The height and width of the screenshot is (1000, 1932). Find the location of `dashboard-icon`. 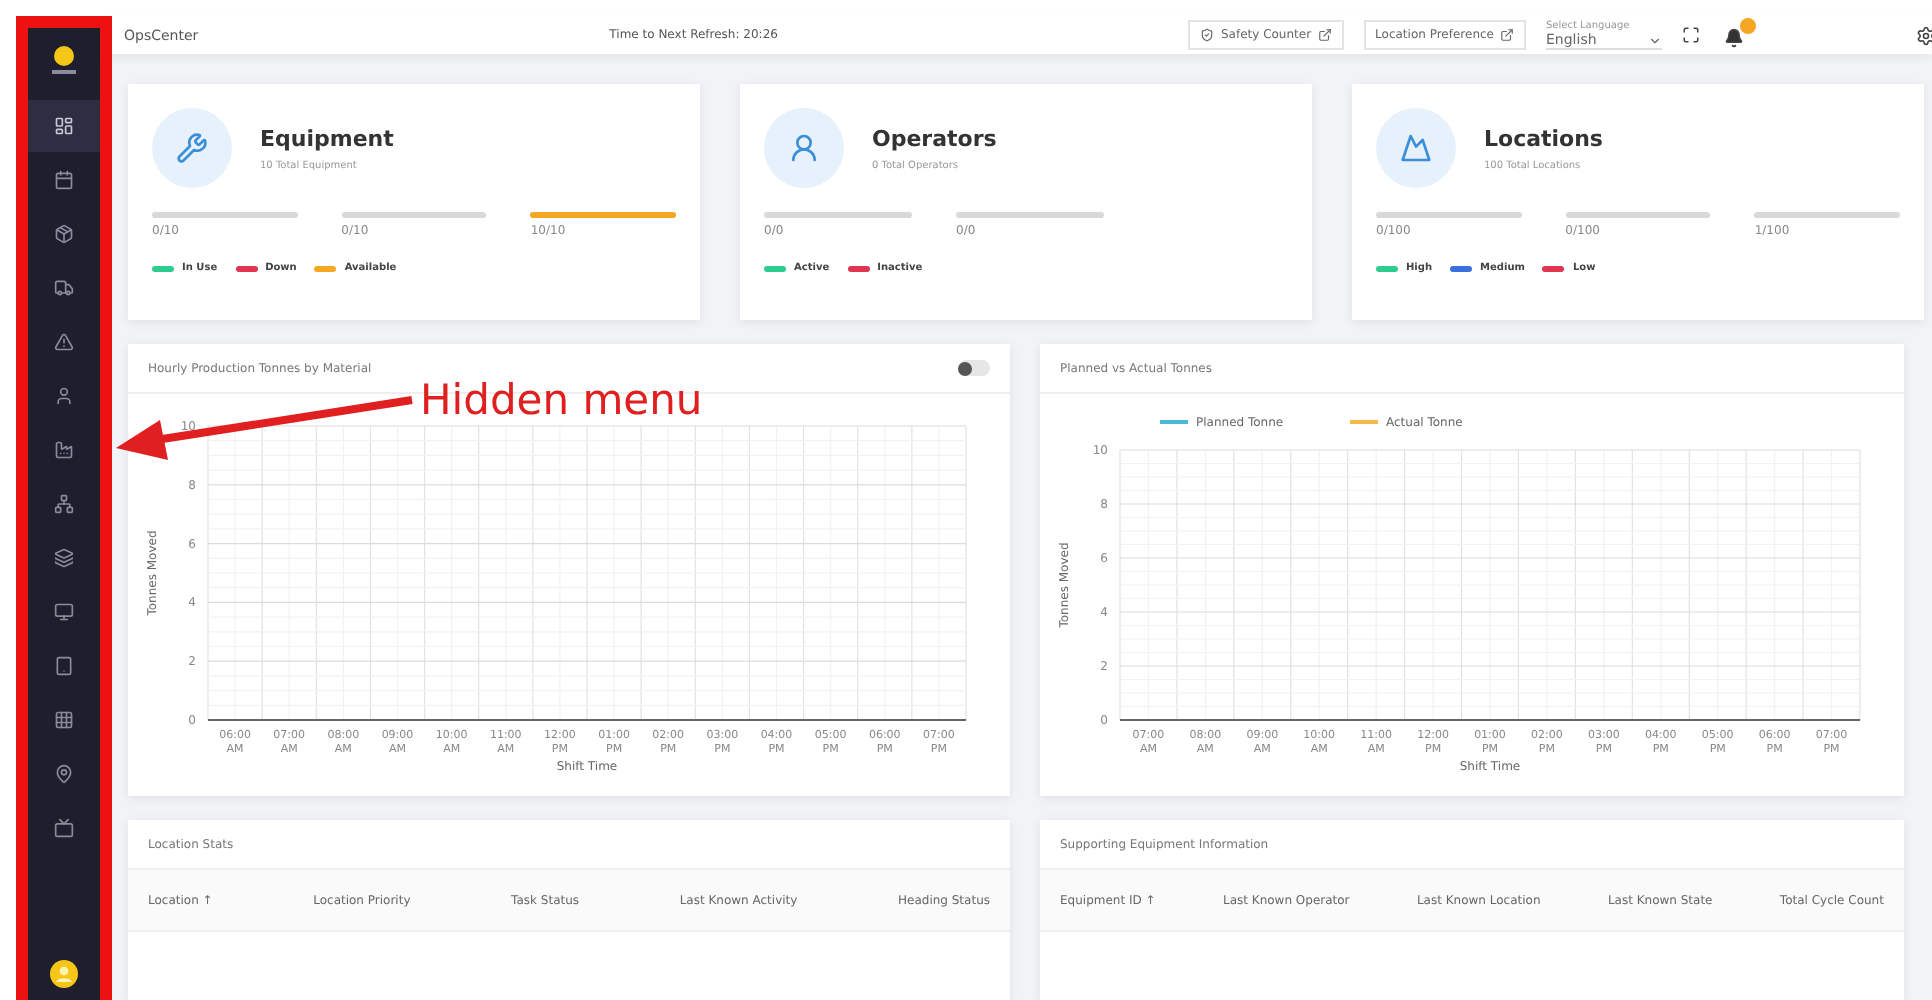

dashboard-icon is located at coordinates (64, 126).